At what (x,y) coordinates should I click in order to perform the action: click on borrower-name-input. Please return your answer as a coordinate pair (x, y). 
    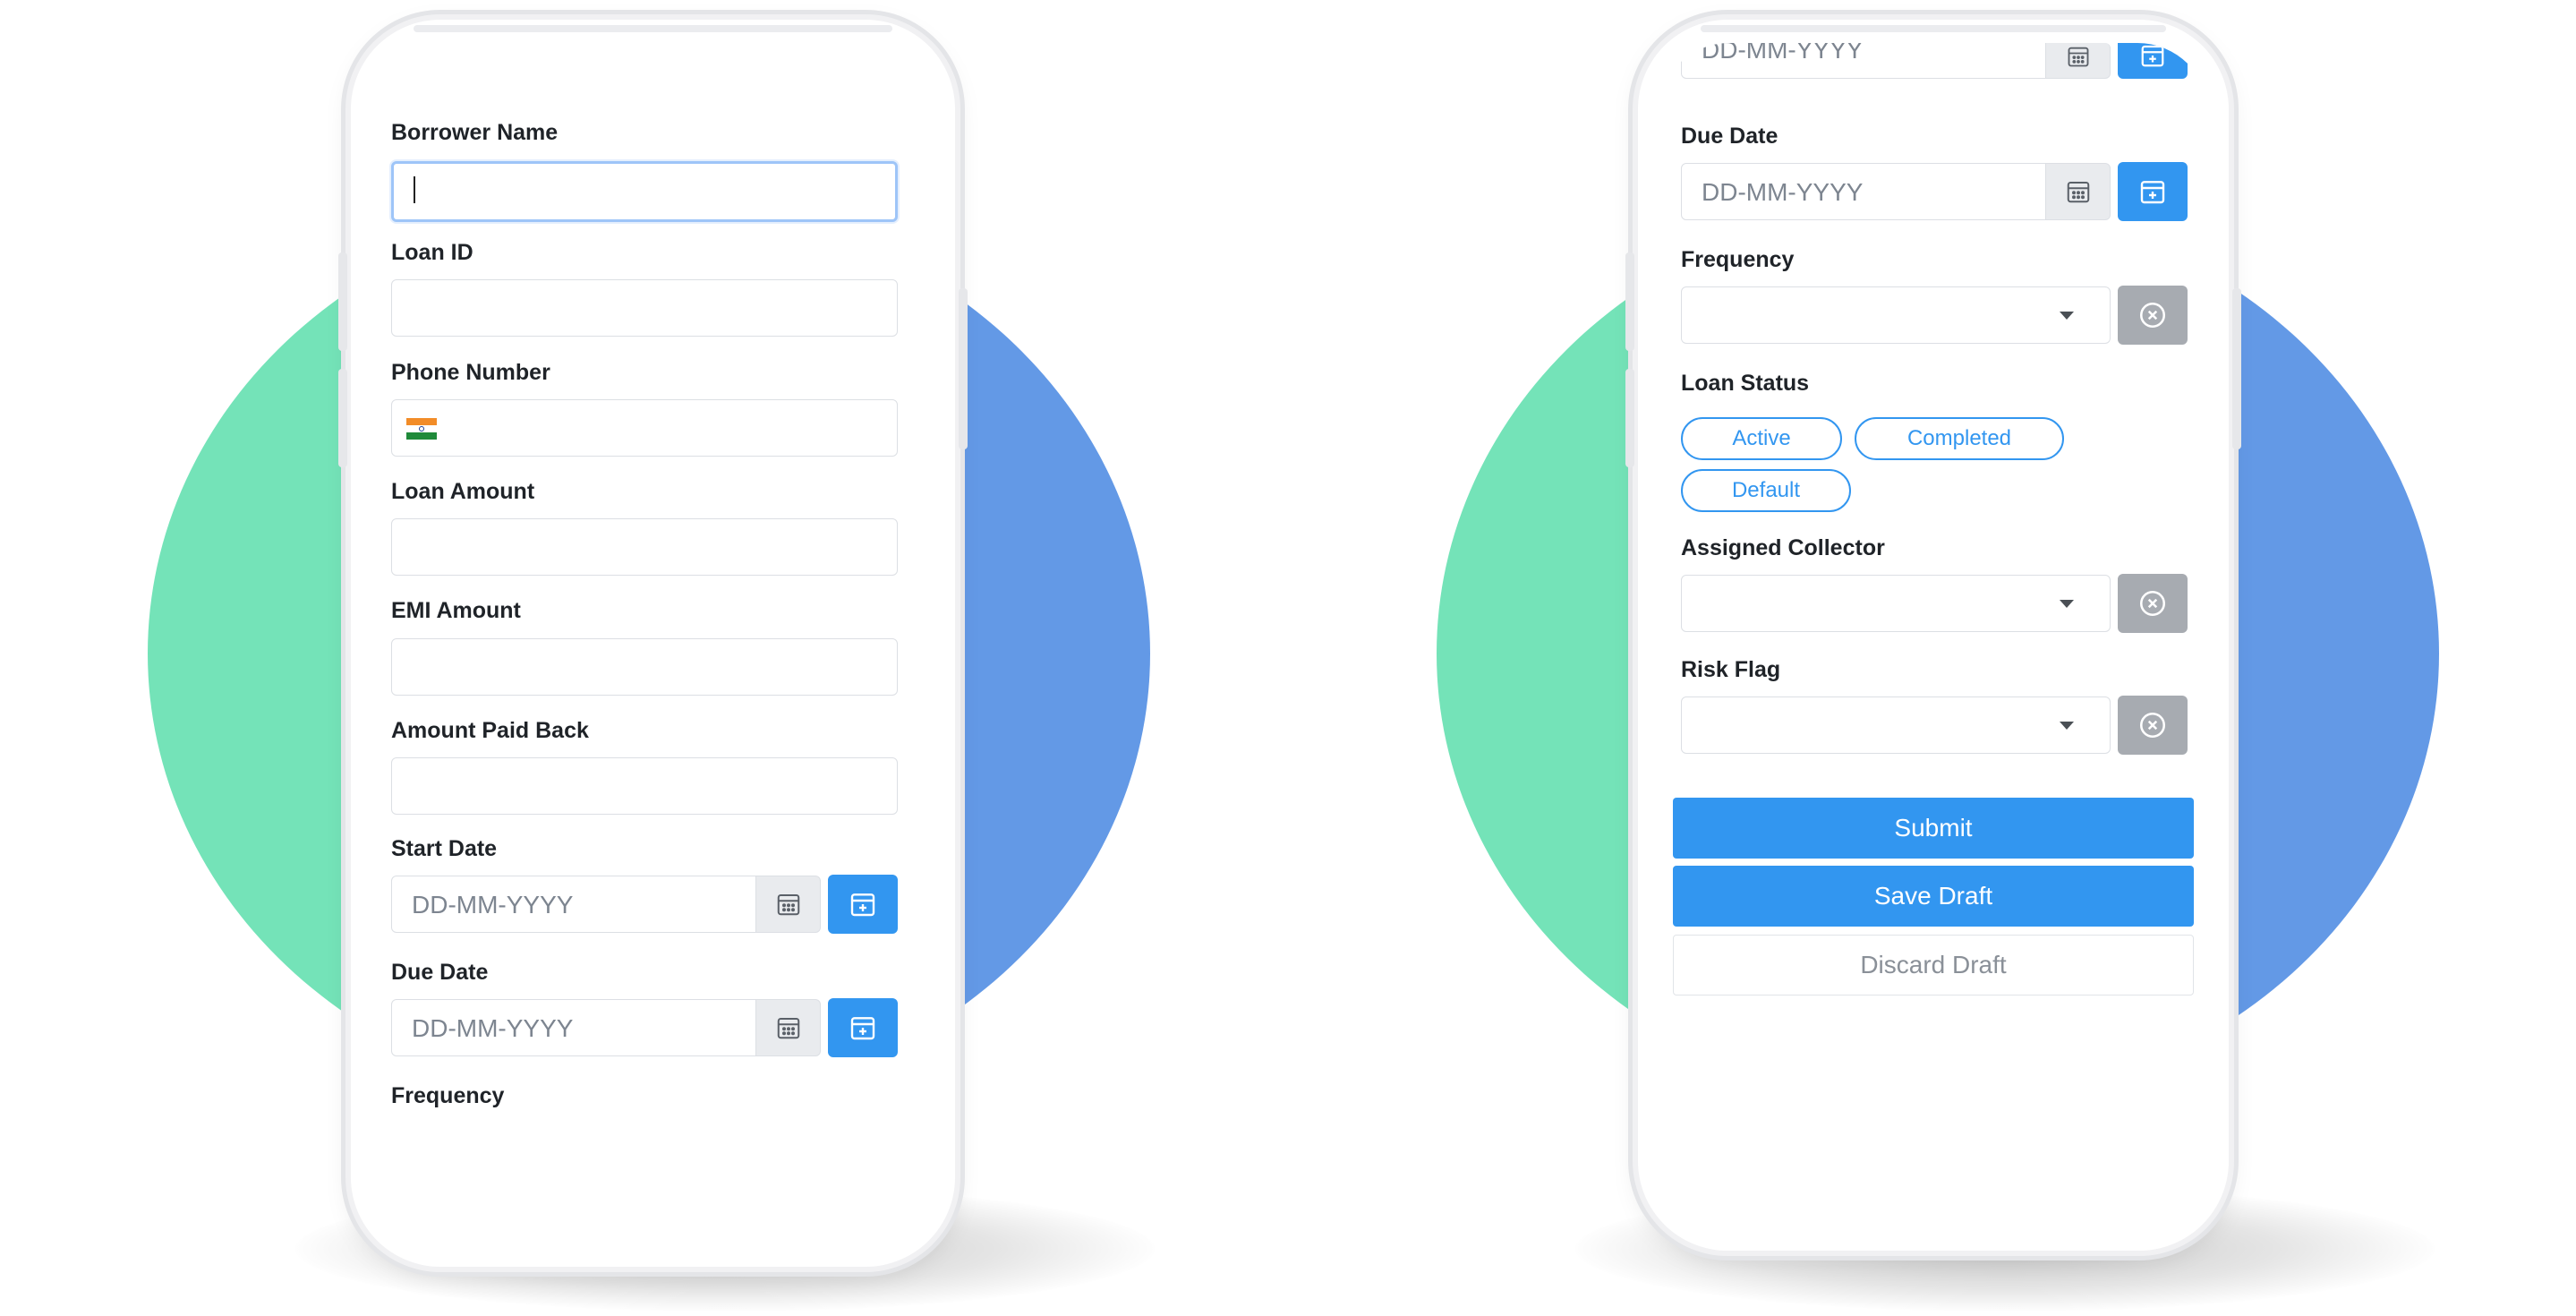
    Looking at the image, I should click on (644, 191).